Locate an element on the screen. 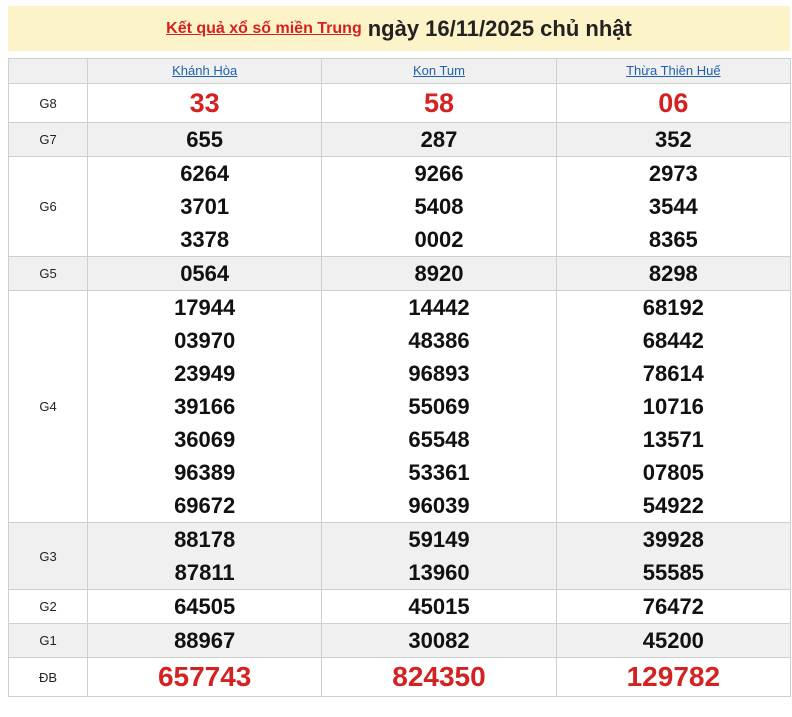 The width and height of the screenshot is (792, 717). prize-cell: 2973 3544 8365 is located at coordinates (673, 206).